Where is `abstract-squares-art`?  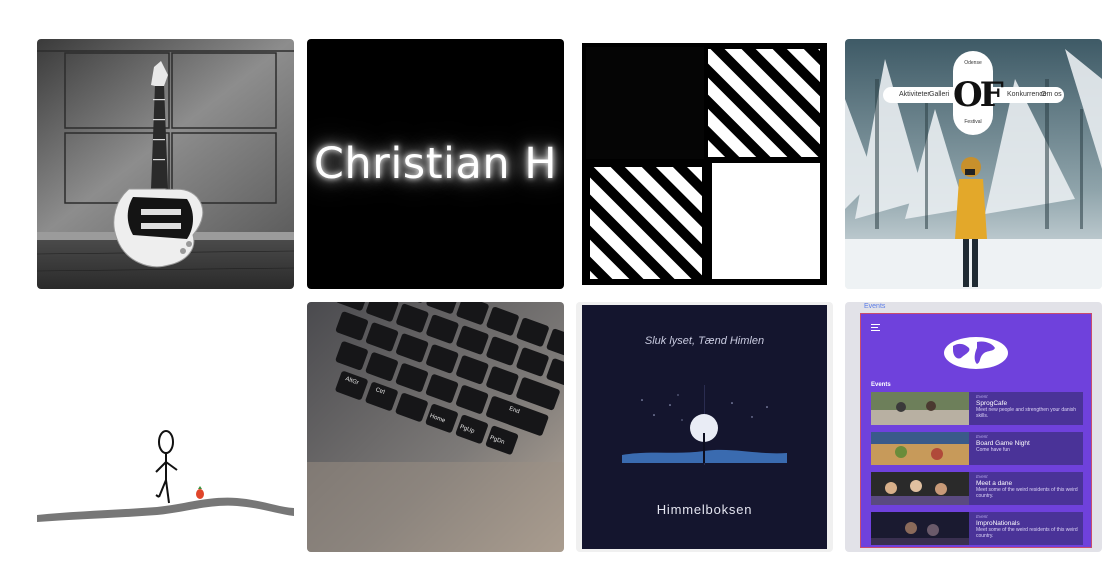 abstract-squares-art is located at coordinates (704, 164).